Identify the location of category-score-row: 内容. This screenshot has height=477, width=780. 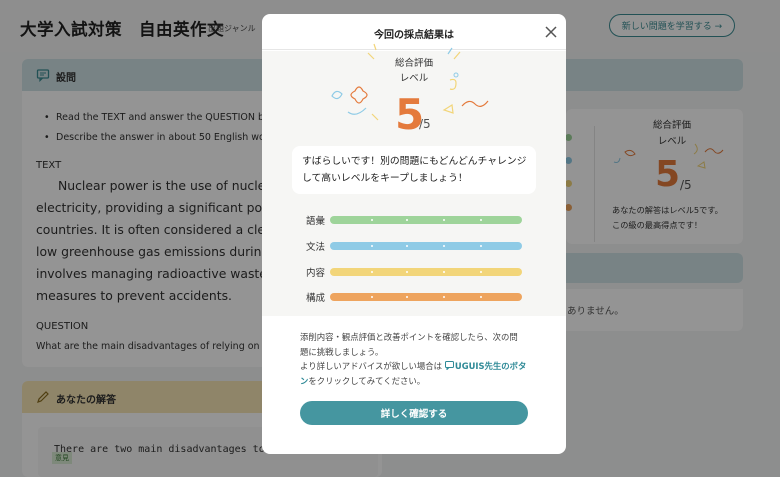
(416, 272).